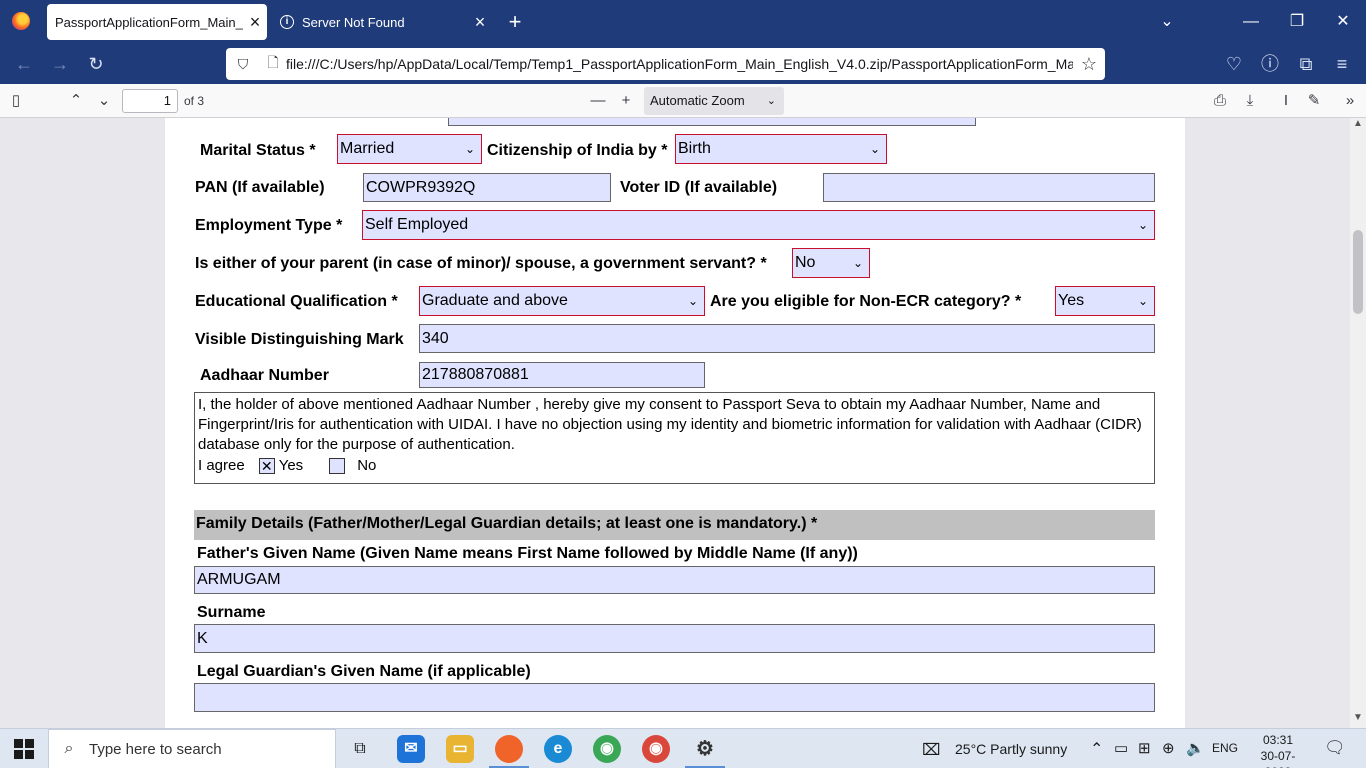  What do you see at coordinates (264, 375) in the screenshot?
I see `aadhaar-label: Aadhaar Number` at bounding box center [264, 375].